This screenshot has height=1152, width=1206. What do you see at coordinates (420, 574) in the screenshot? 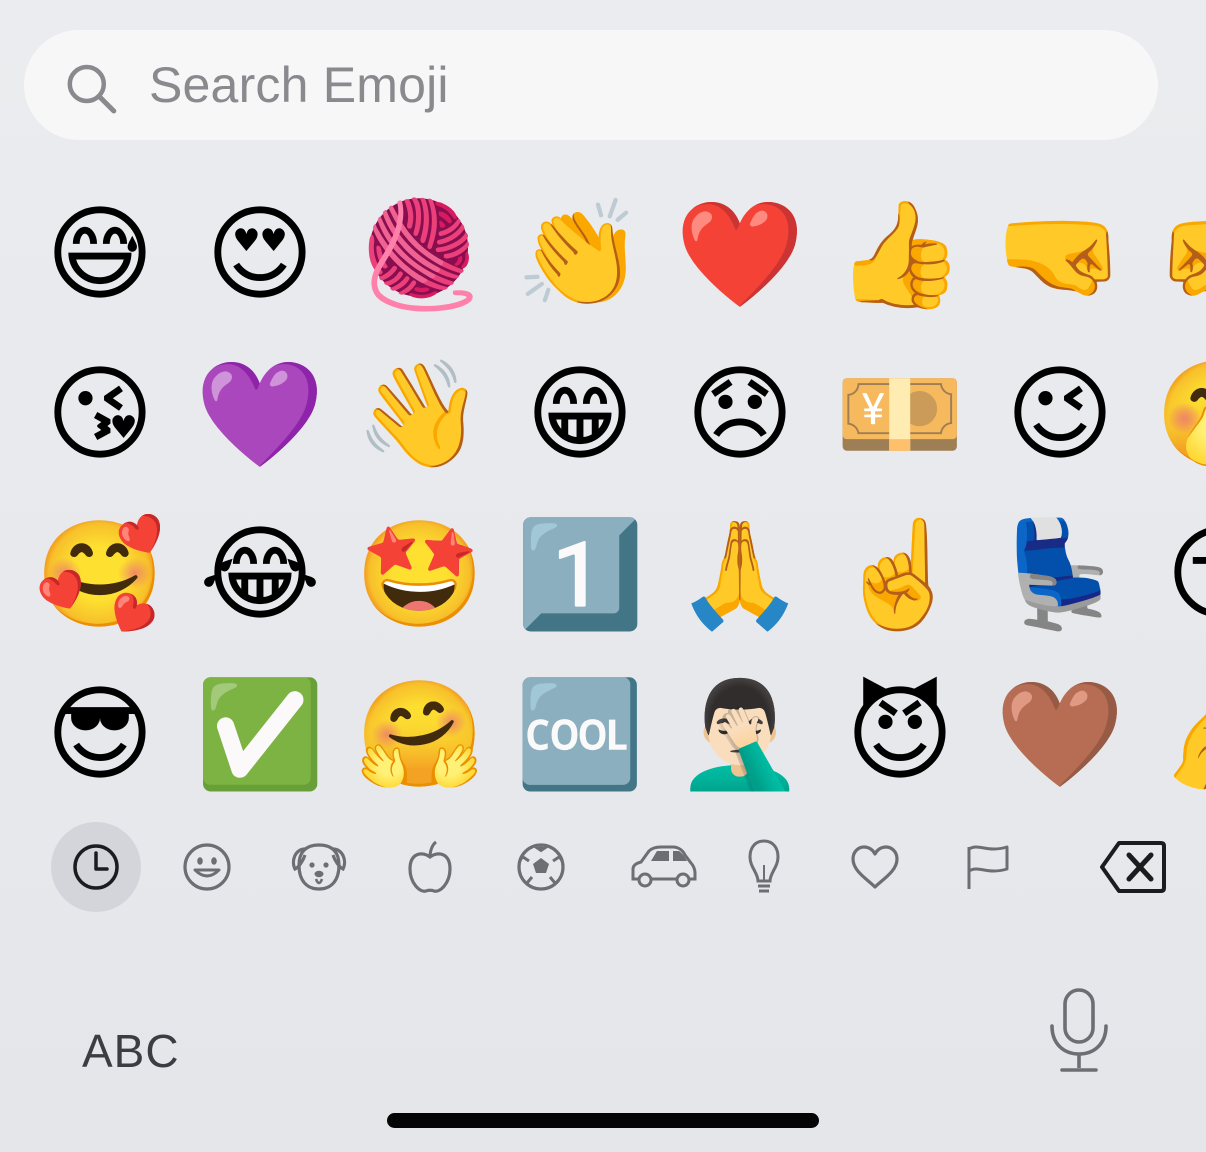
I see `emoji-key: 🤩` at bounding box center [420, 574].